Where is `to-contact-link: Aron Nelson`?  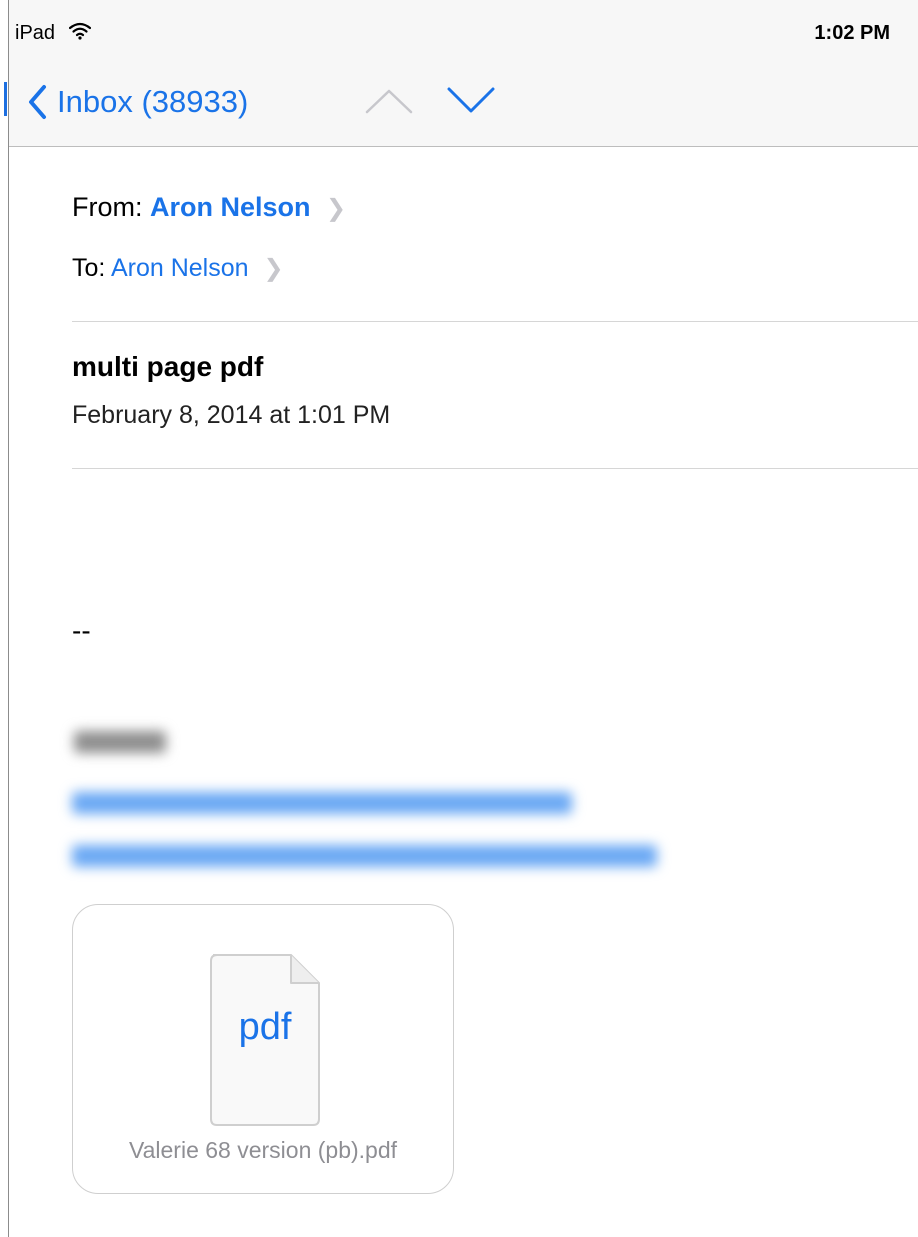
to-contact-link: Aron Nelson is located at coordinates (180, 268).